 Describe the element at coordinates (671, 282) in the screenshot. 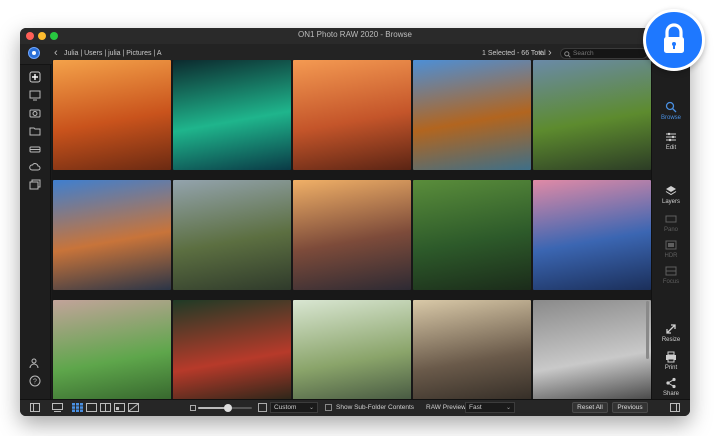

I see `module-label: Focus` at that location.